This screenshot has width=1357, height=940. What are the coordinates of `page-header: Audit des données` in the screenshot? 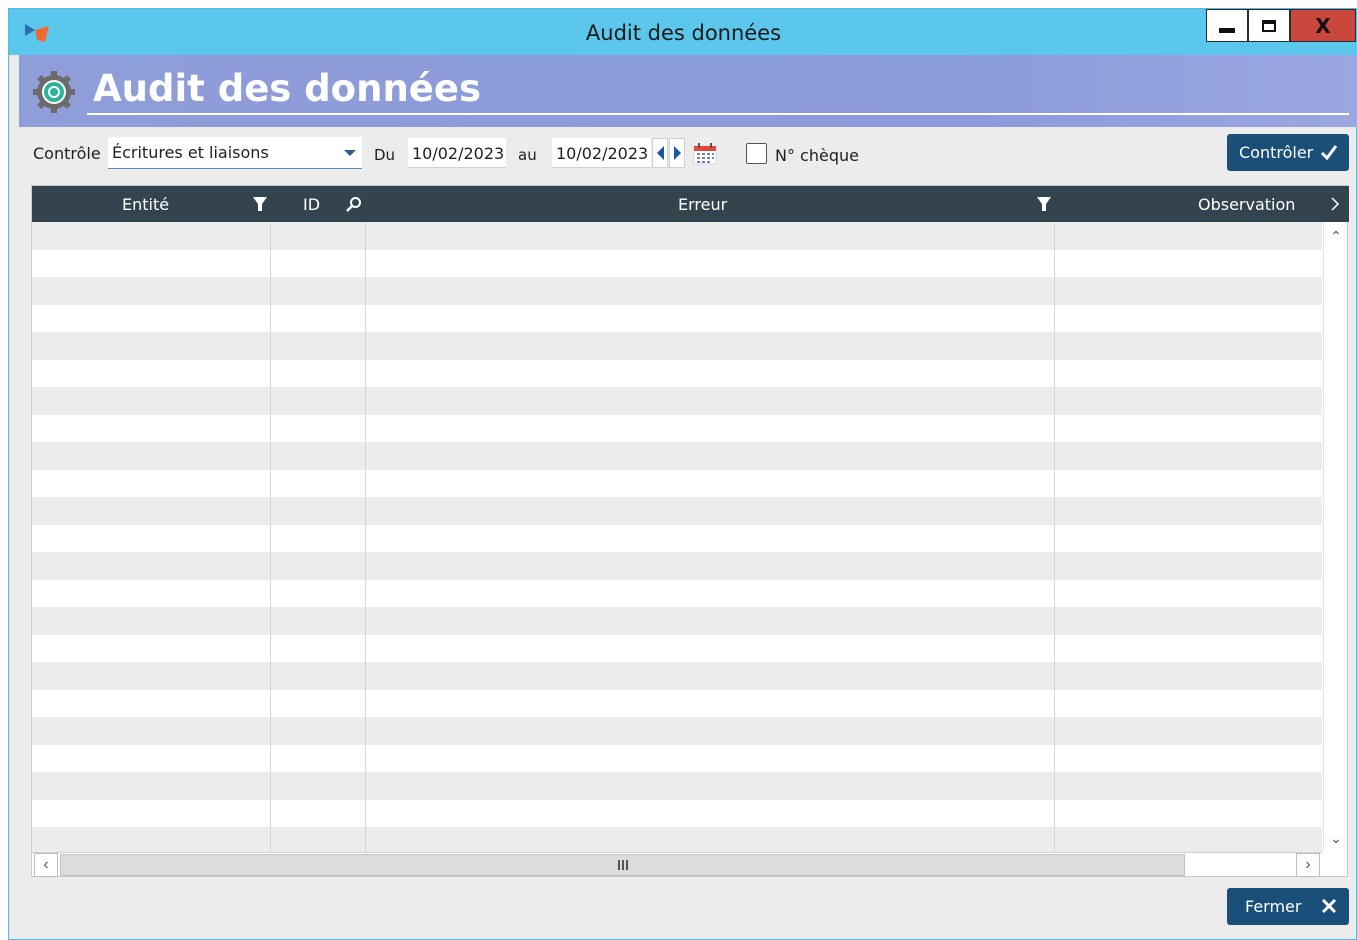 It's located at (688, 91).